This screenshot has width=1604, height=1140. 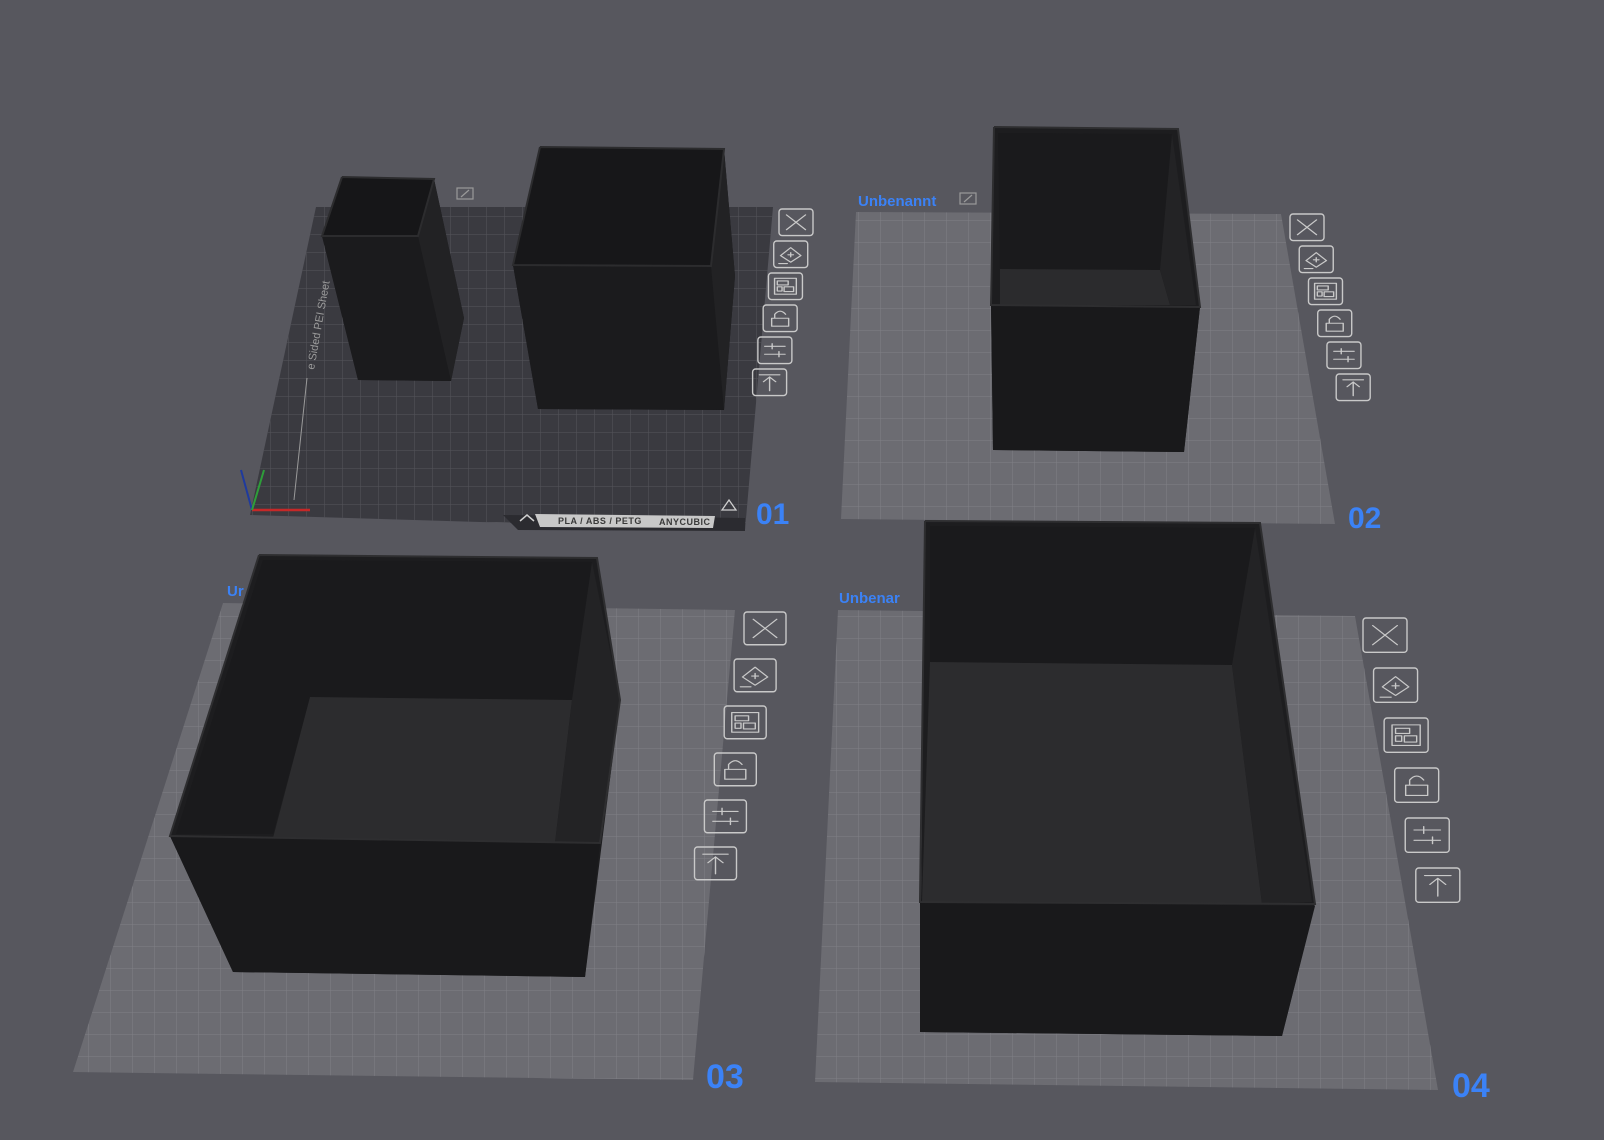 What do you see at coordinates (235, 591) in the screenshot?
I see `plate-03-name: Ur` at bounding box center [235, 591].